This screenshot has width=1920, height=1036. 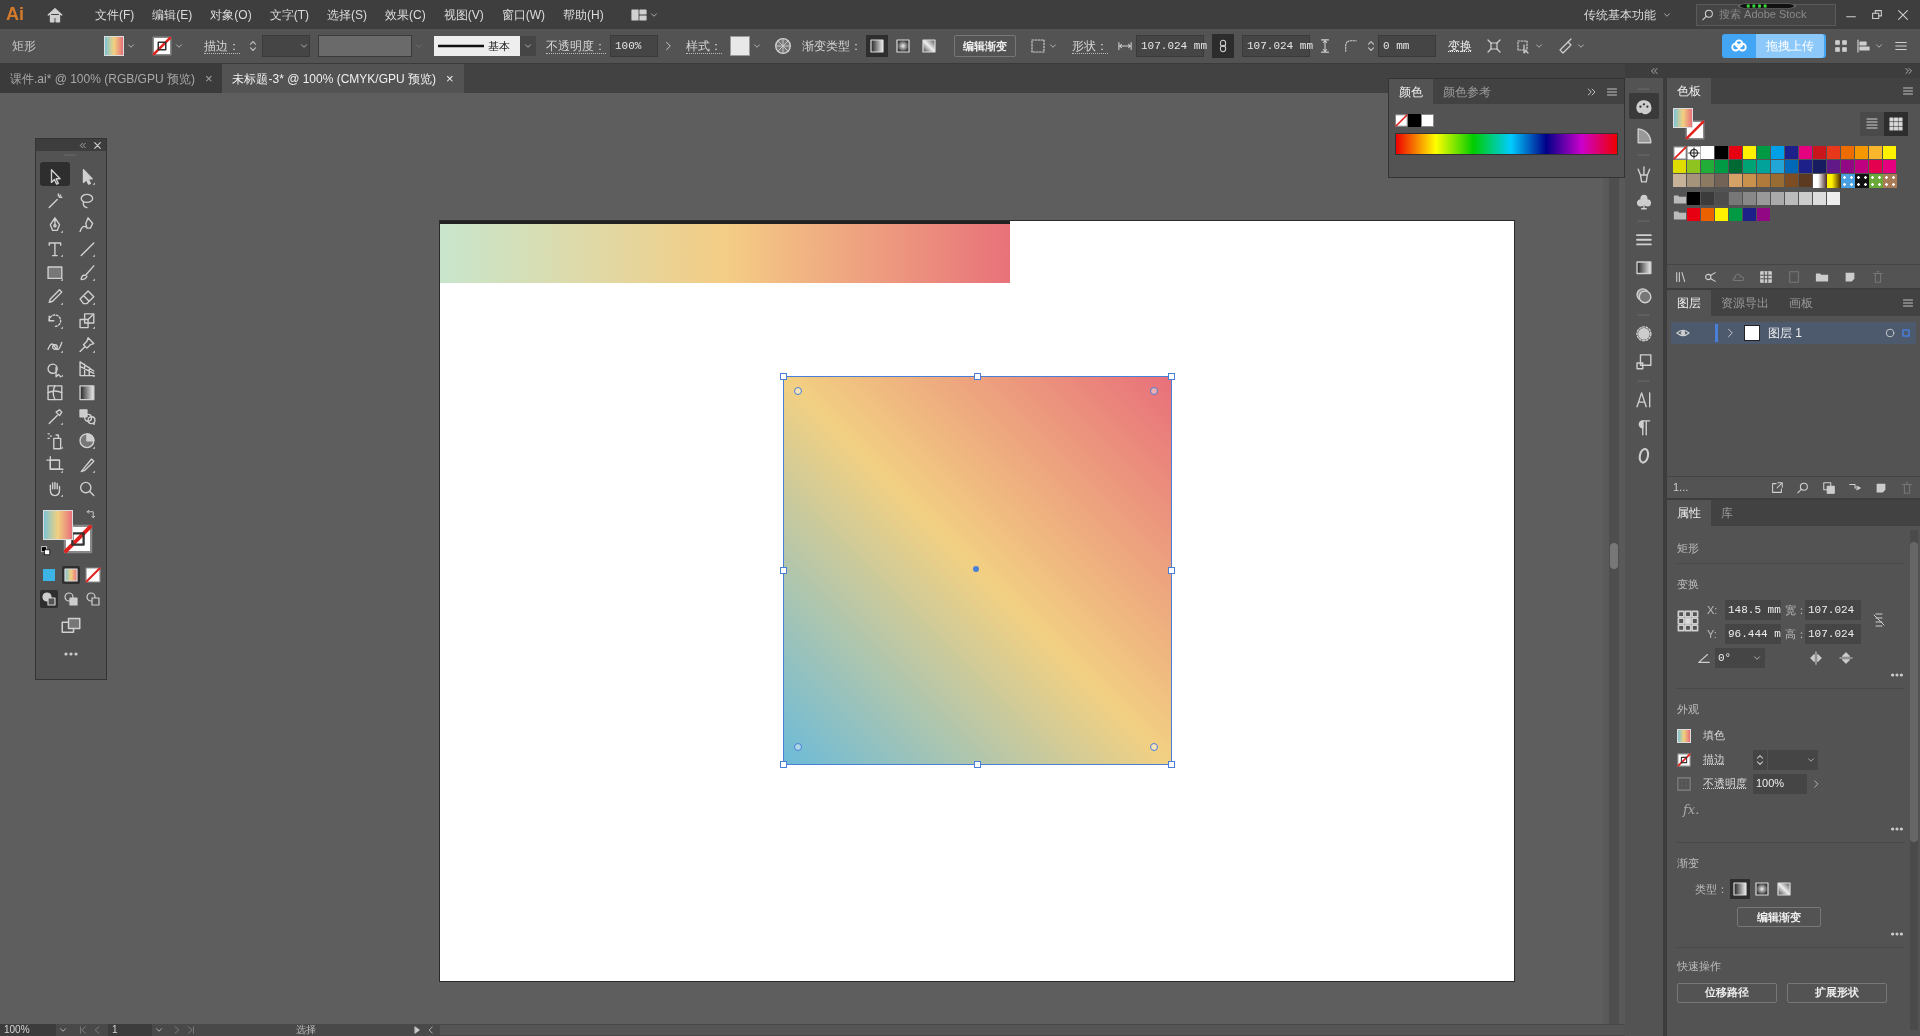 What do you see at coordinates (477, 46) in the screenshot?
I see `stroke-profile-dropdown: 基本` at bounding box center [477, 46].